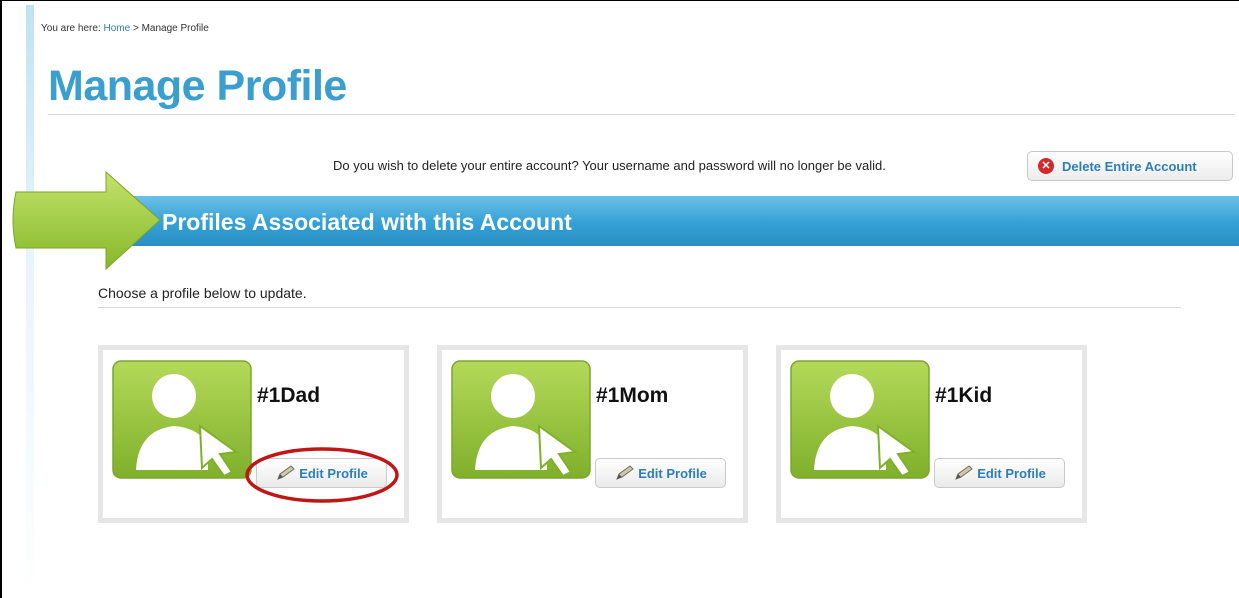 Image resolution: width=1239 pixels, height=598 pixels. What do you see at coordinates (367, 222) in the screenshot?
I see `section-title: Profiles Associated with this Account` at bounding box center [367, 222].